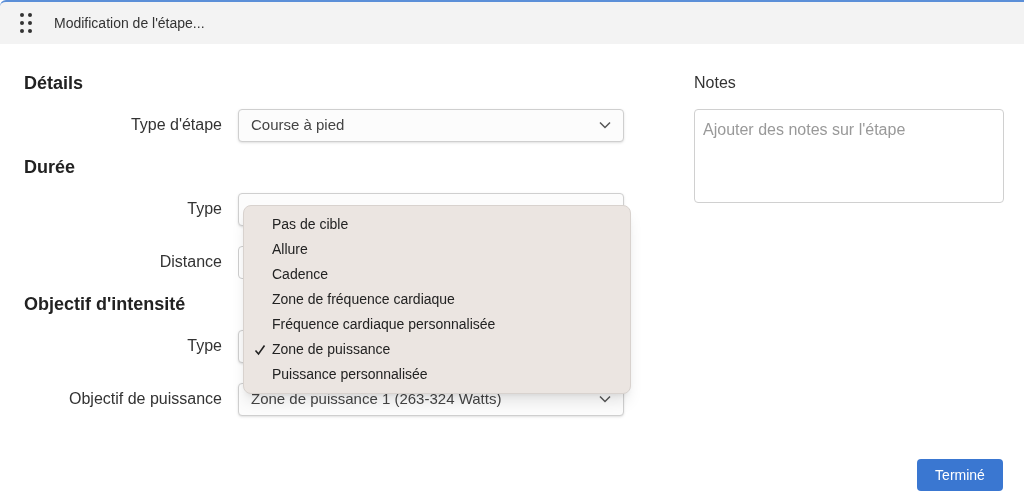  What do you see at coordinates (26, 23) in the screenshot?
I see `drag-handle-icon` at bounding box center [26, 23].